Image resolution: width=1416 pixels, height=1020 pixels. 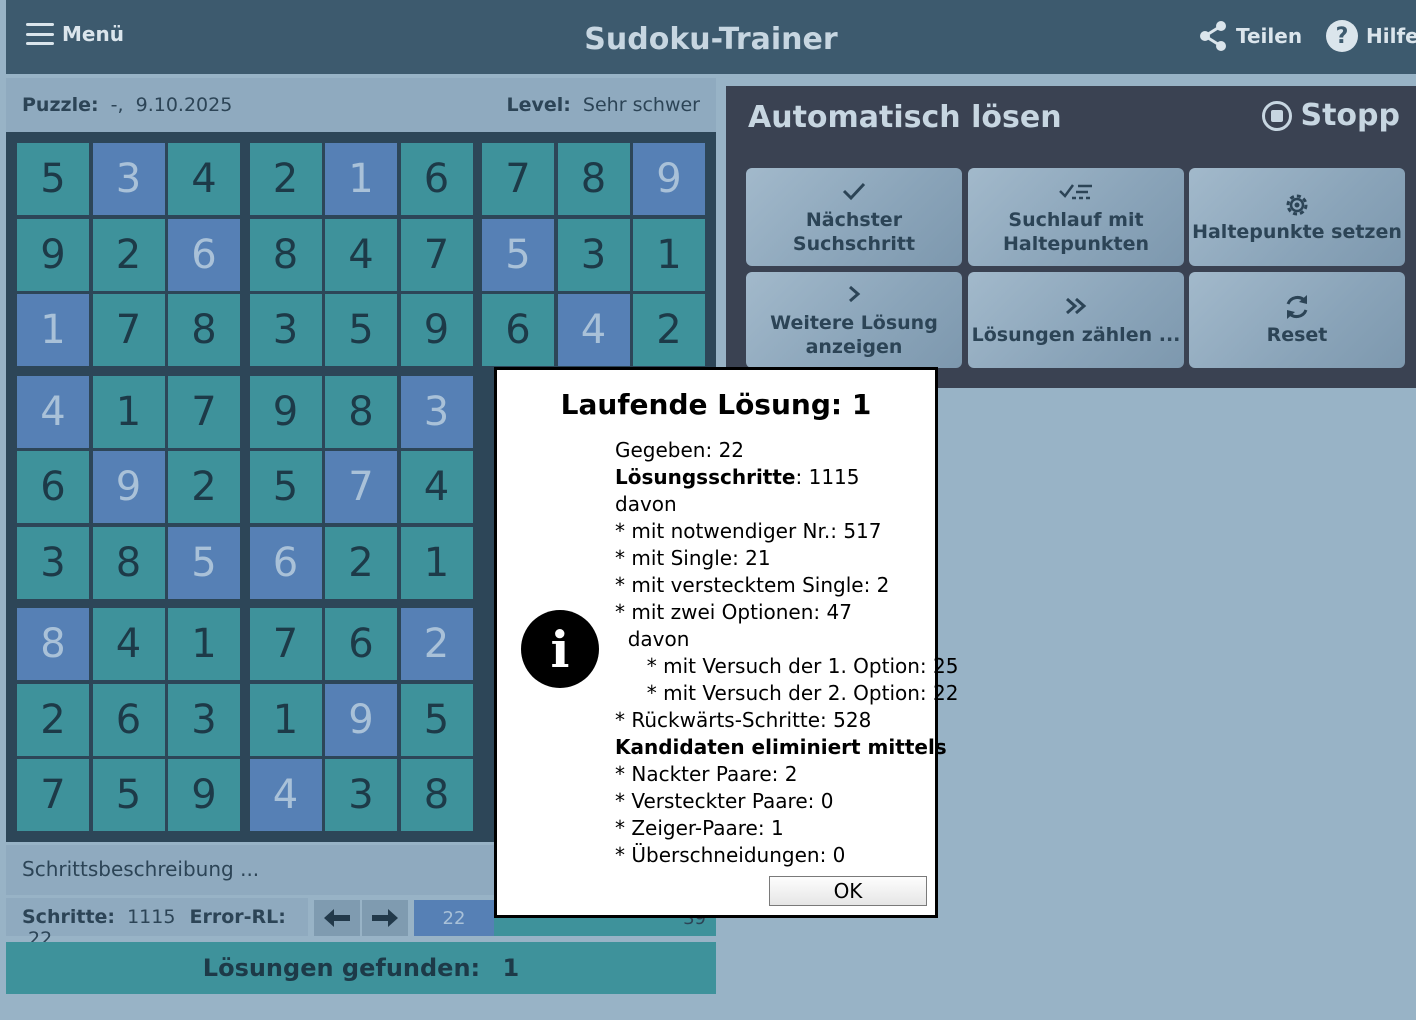 I want to click on dialog-line-text: * mit Versuch der 2. Option: 22, so click(x=787, y=693).